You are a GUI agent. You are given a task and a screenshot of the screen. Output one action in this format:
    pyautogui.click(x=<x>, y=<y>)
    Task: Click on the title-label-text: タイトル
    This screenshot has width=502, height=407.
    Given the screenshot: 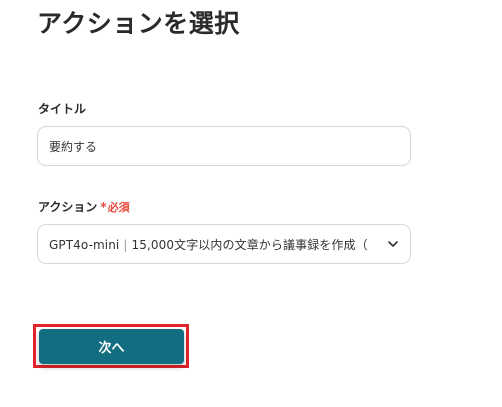 What is the action you would take?
    pyautogui.click(x=62, y=109)
    